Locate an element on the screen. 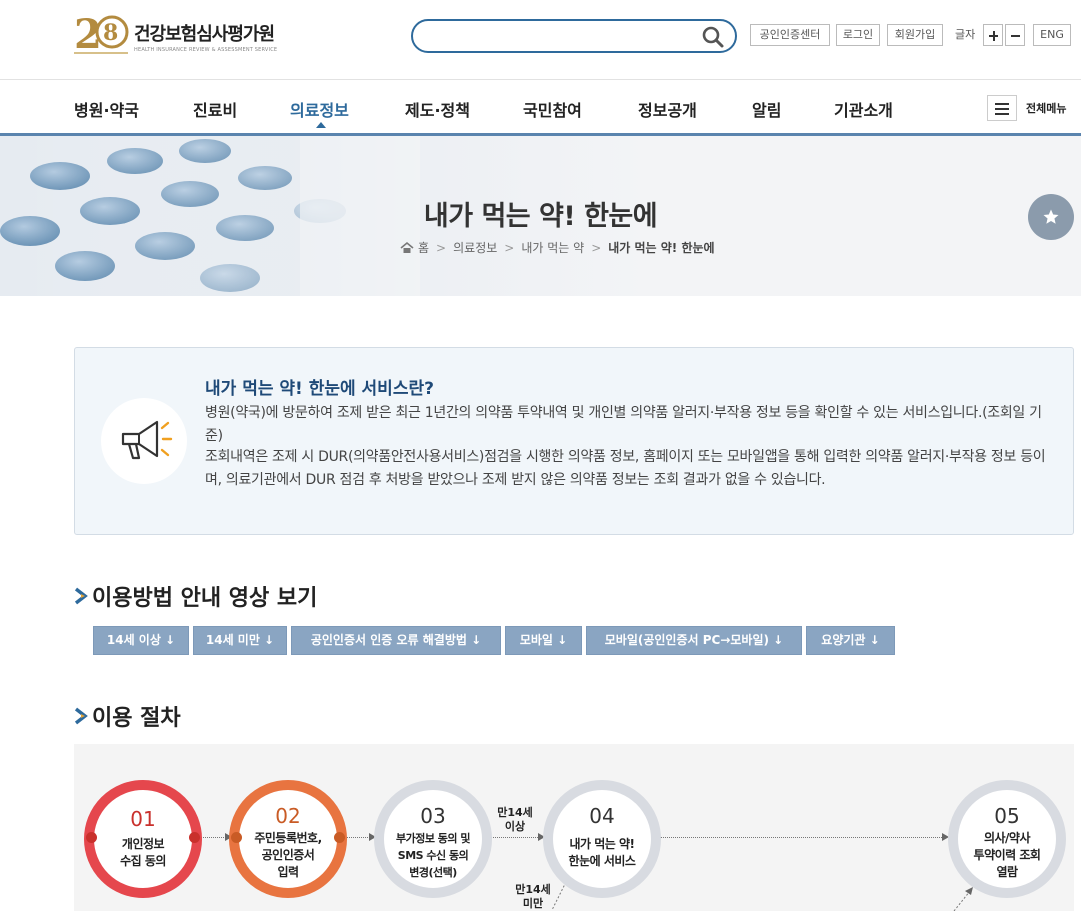  join-button: 회원가입 is located at coordinates (915, 35).